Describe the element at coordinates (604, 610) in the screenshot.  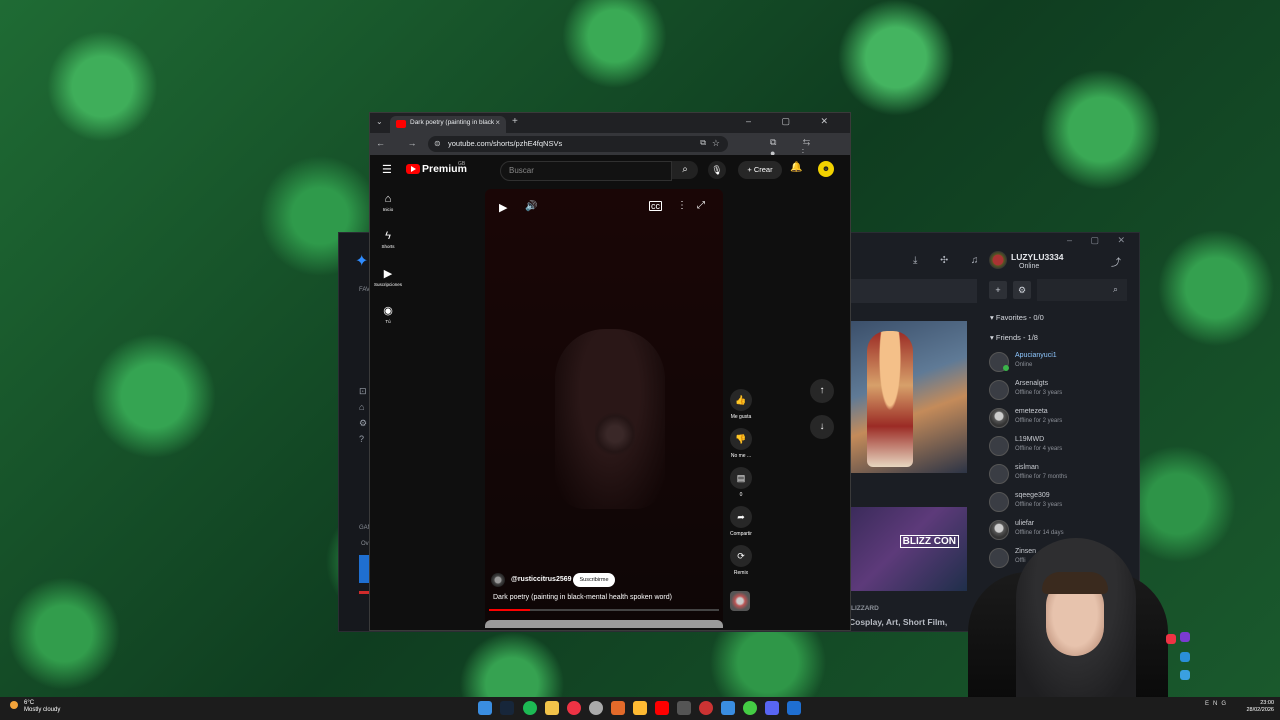
I see `video-progress-bar` at that location.